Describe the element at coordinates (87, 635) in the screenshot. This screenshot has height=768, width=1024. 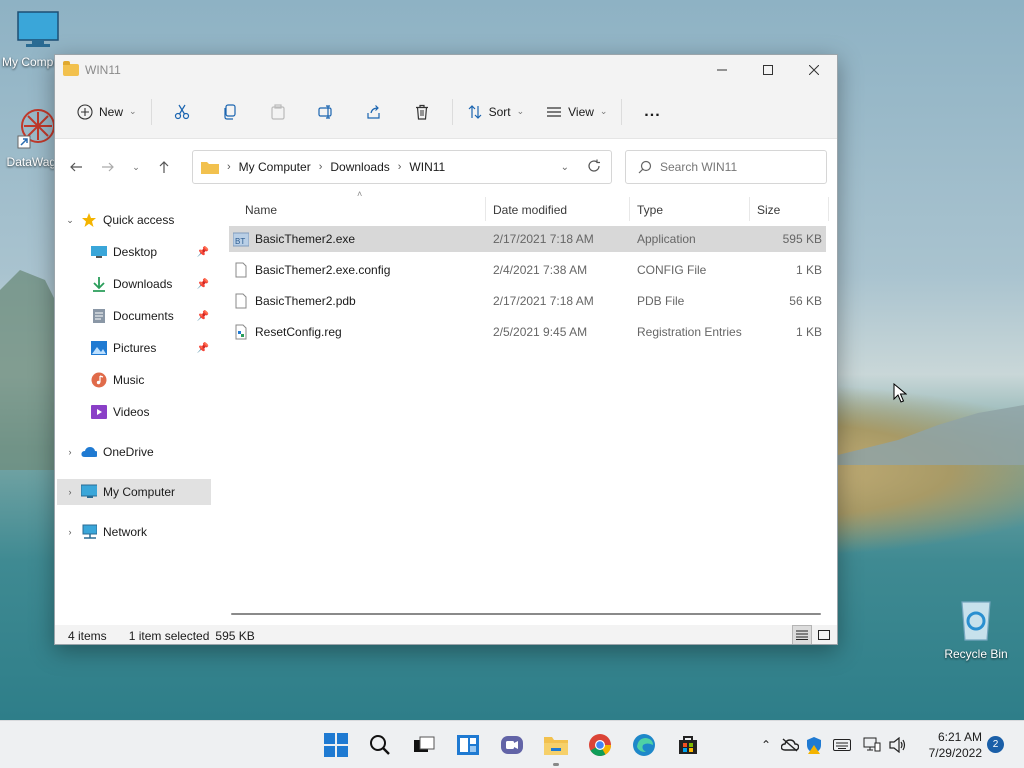
I see `item-count: 4 items` at that location.